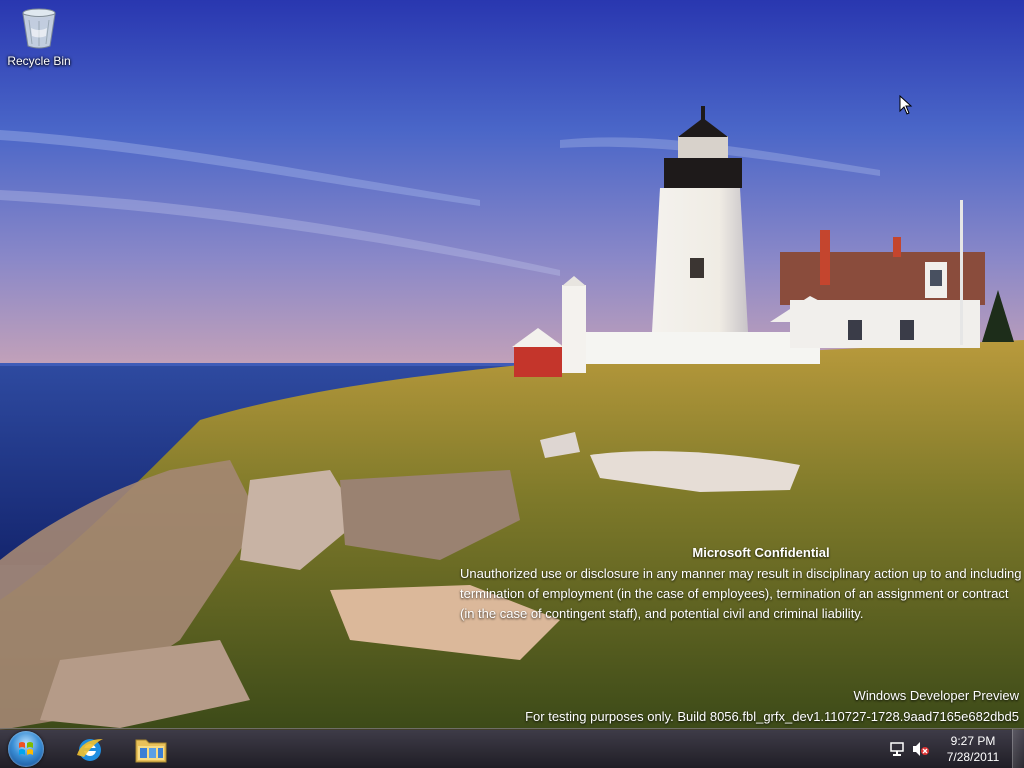  I want to click on clock-time: 9:27 PM, so click(973, 741).